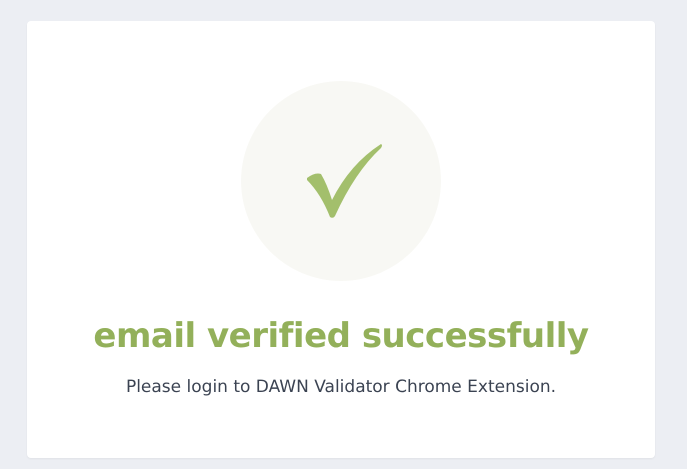 This screenshot has height=469, width=687. I want to click on success-heading: email verified successfully, so click(341, 336).